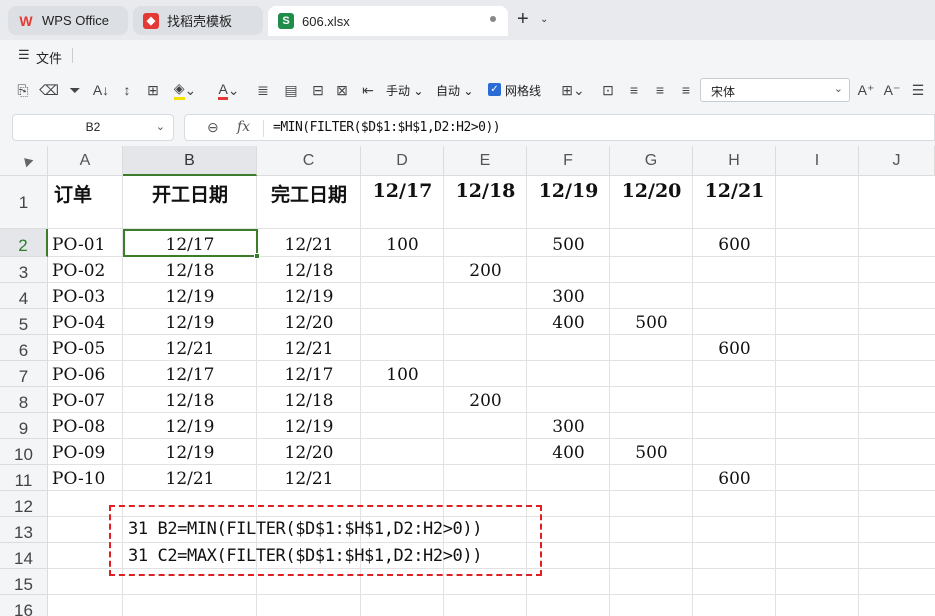 The image size is (935, 616). Describe the element at coordinates (88, 193) in the screenshot. I see `header-cell-a1: 订单` at that location.